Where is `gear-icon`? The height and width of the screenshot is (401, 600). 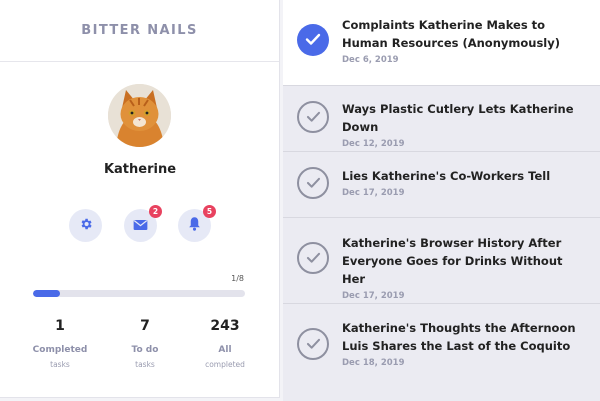
gear-icon is located at coordinates (86, 225).